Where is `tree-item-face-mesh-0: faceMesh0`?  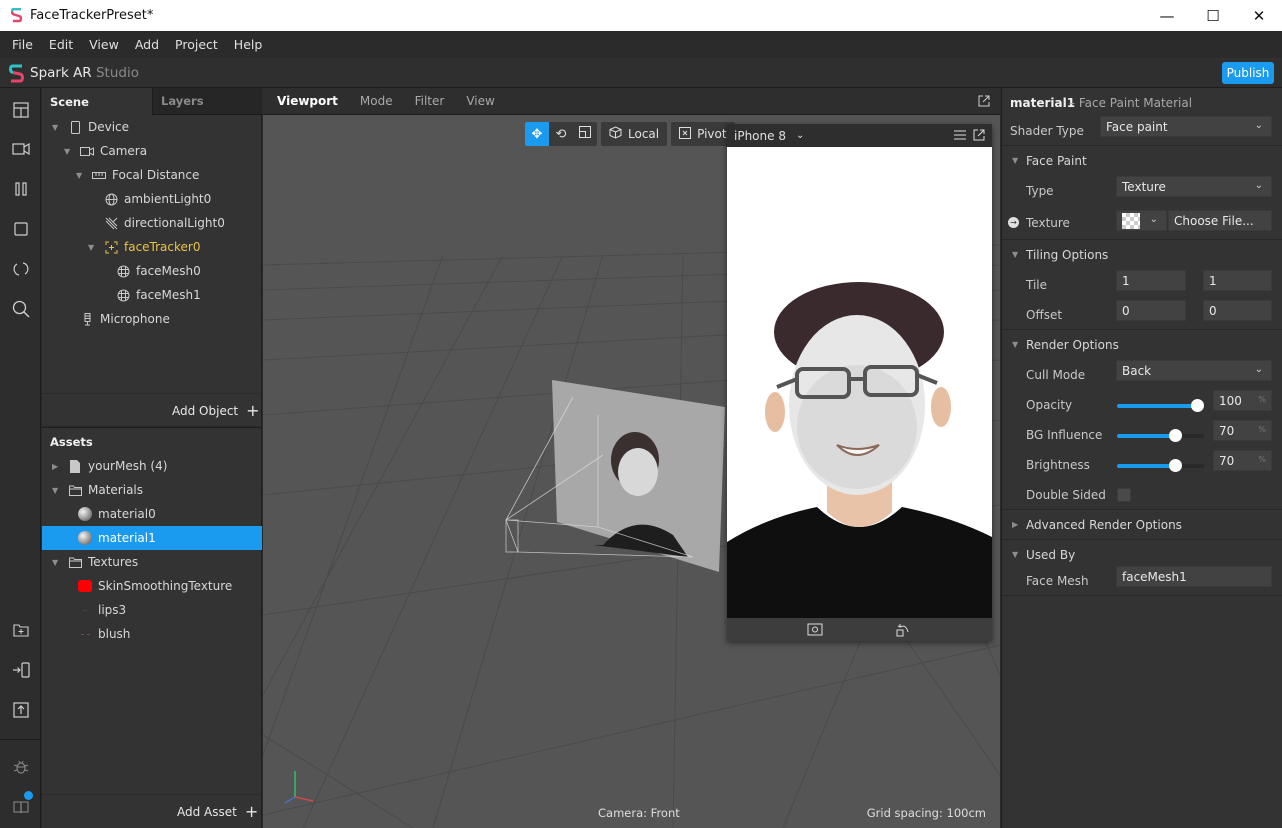
tree-item-face-mesh-0: faceMesh0 is located at coordinates (158, 271).